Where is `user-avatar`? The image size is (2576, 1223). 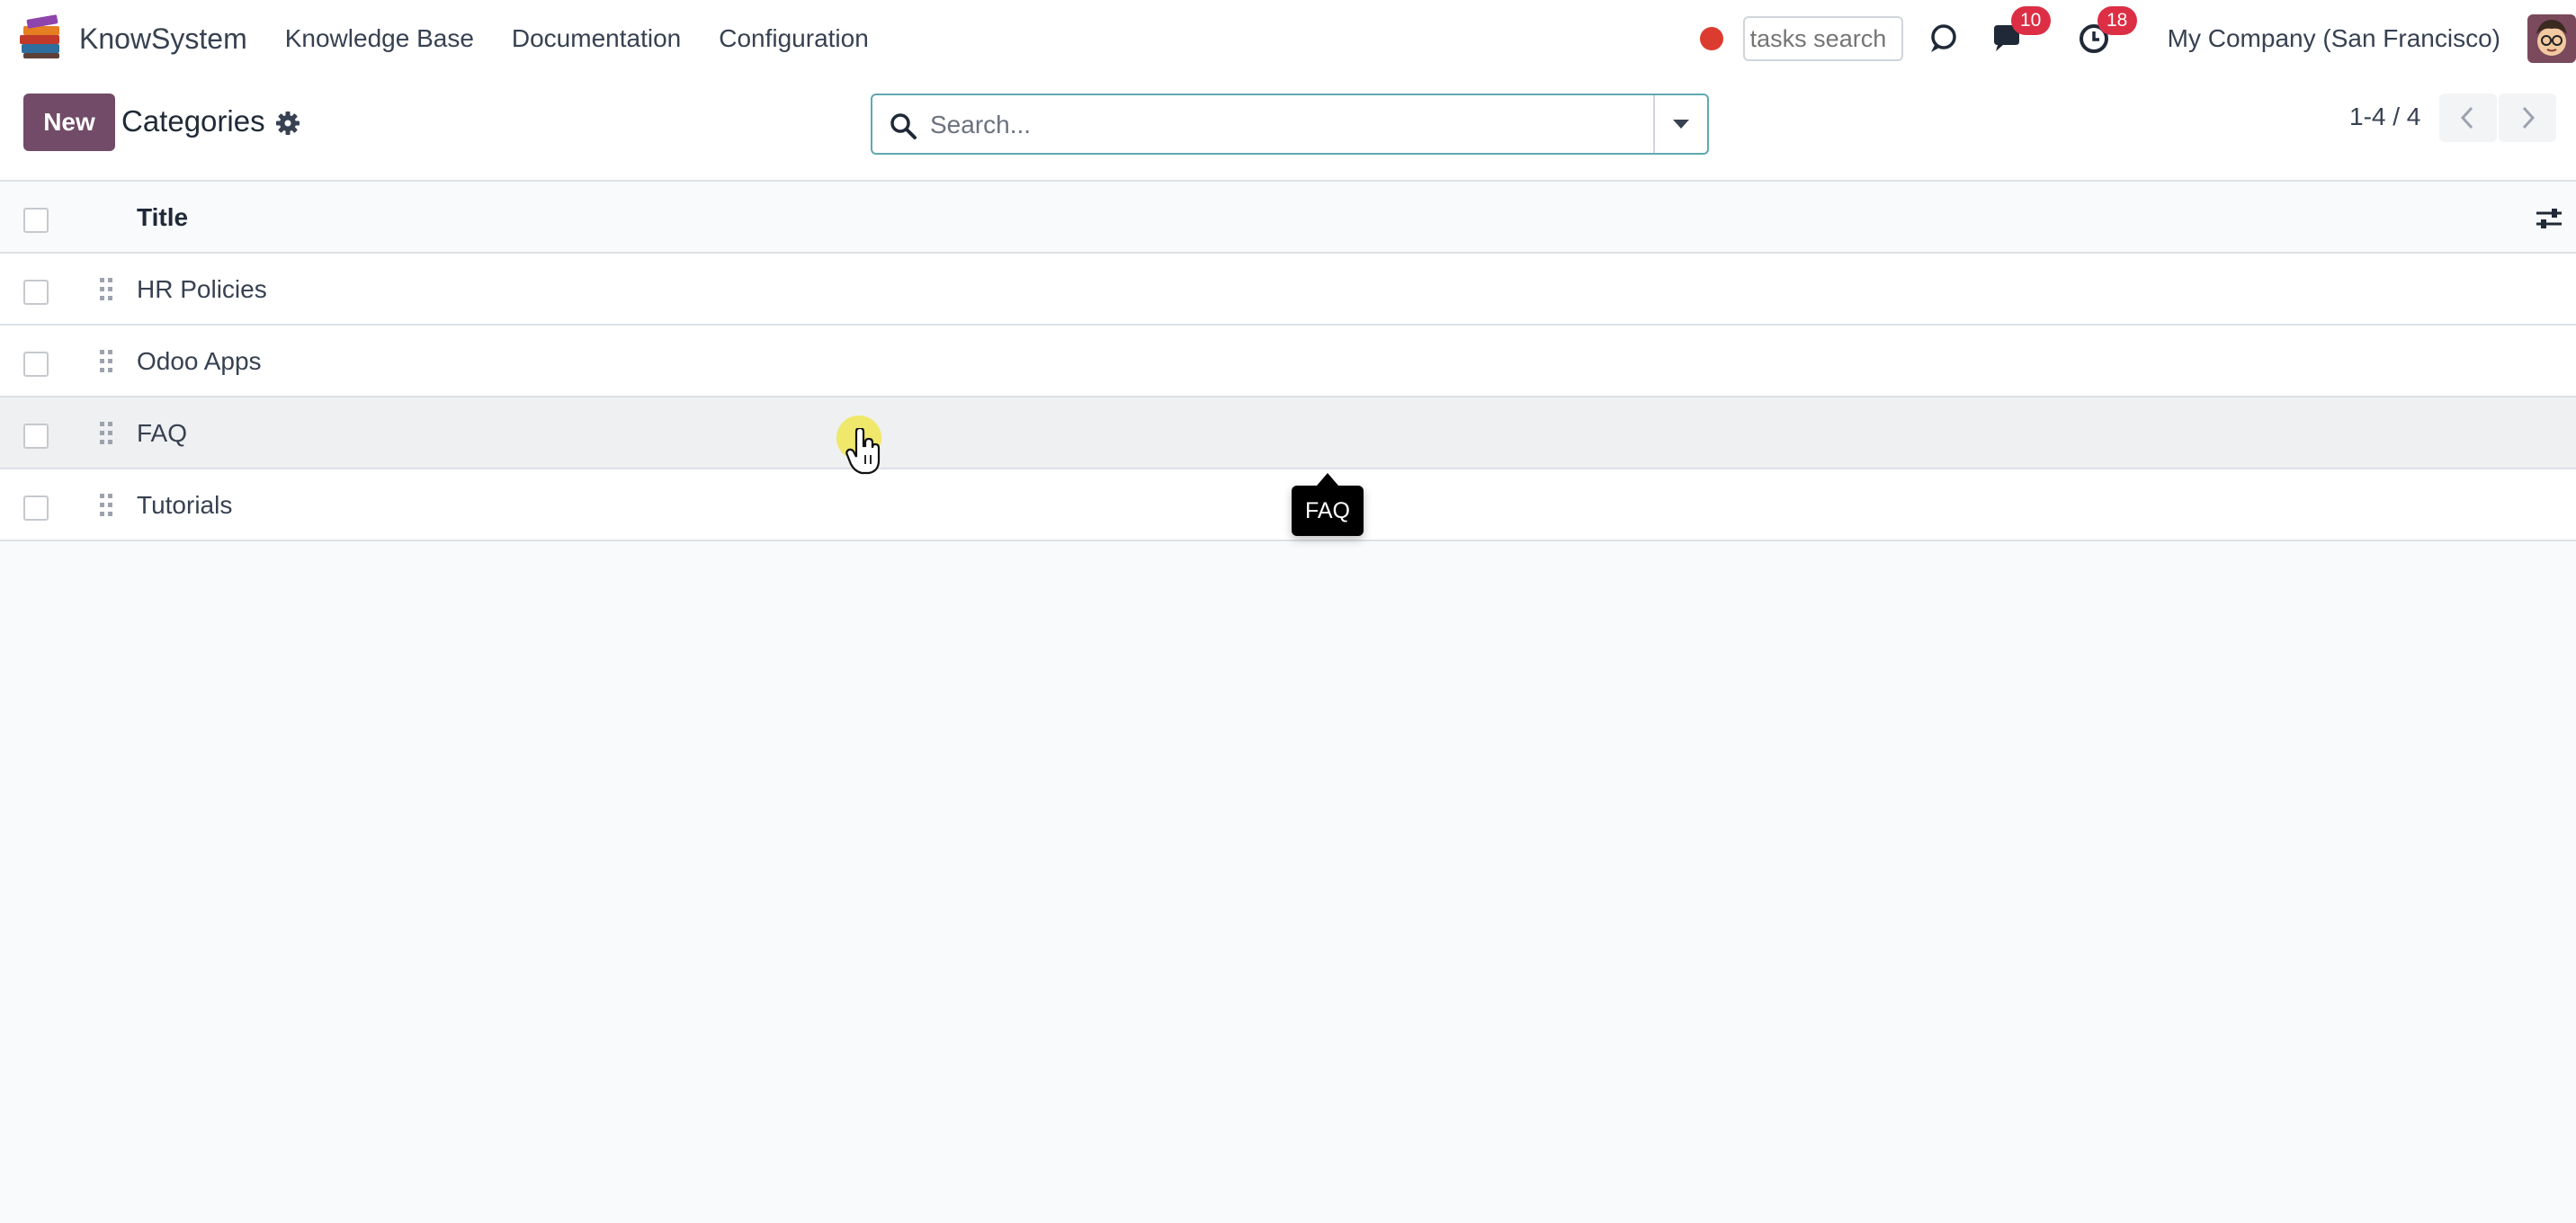 user-avatar is located at coordinates (2551, 38).